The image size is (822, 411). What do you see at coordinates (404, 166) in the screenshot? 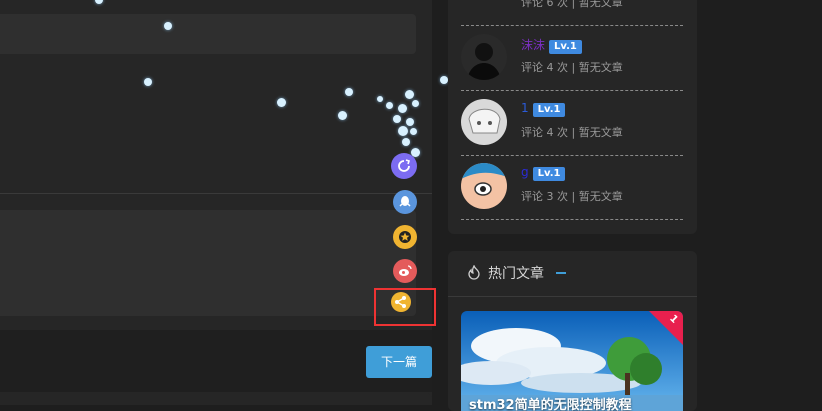
I see `refresh-share-icon` at bounding box center [404, 166].